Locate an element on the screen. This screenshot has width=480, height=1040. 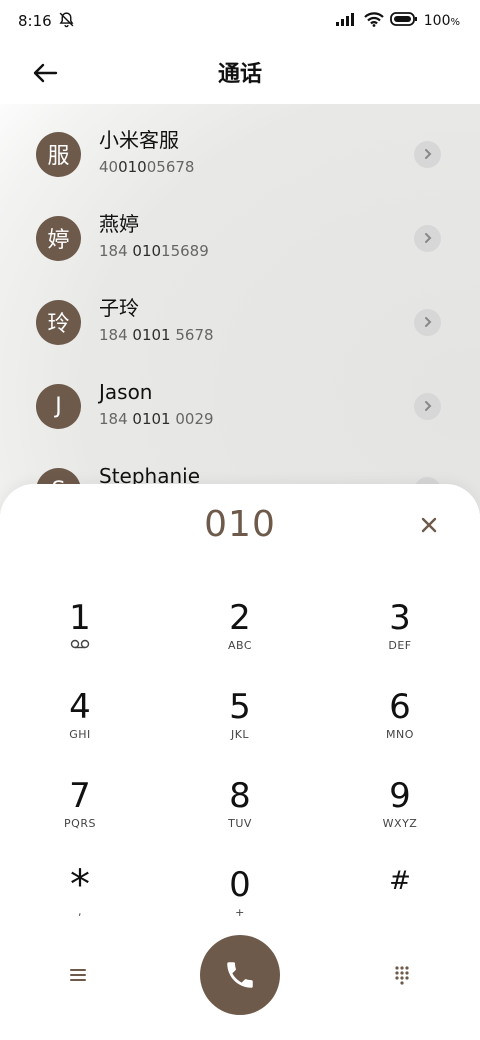
key-2: 2 ABC is located at coordinates (240, 638).